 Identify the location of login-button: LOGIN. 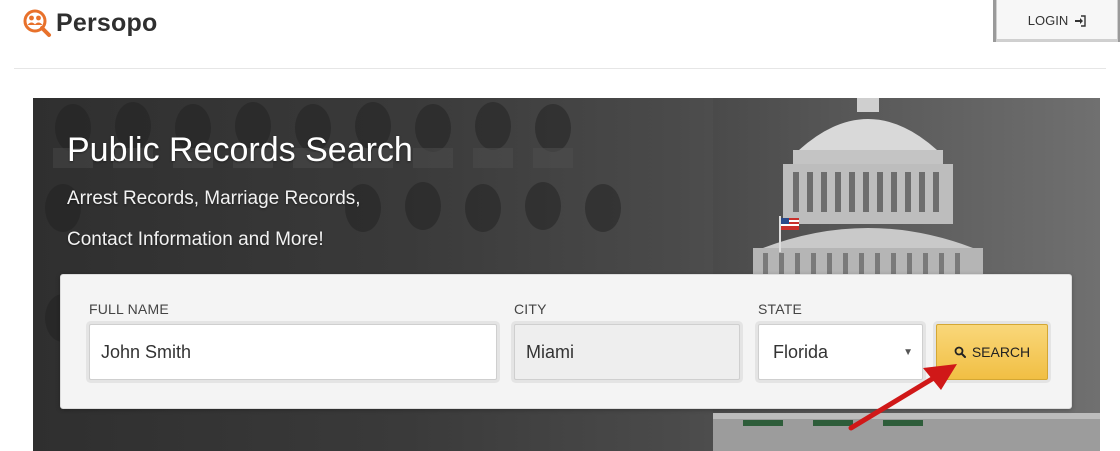
(1057, 21).